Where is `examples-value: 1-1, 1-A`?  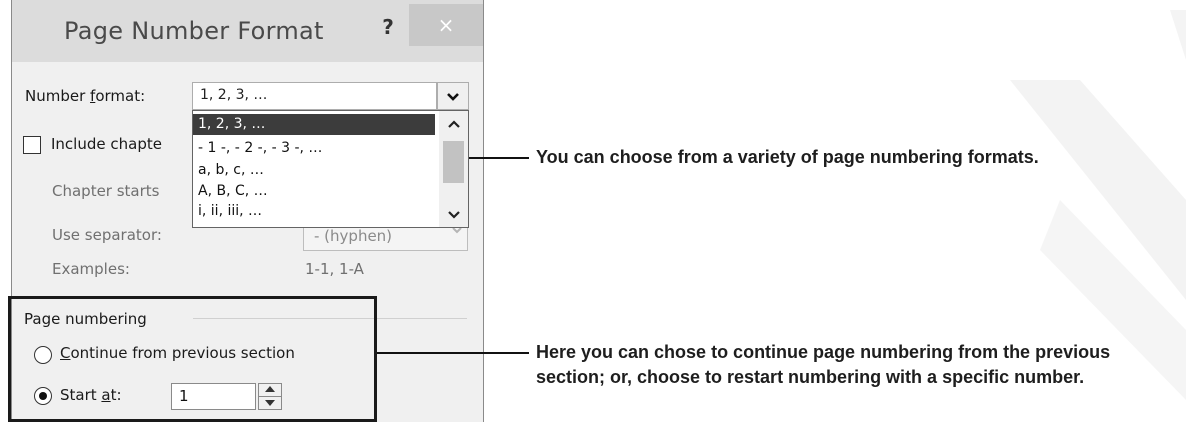 examples-value: 1-1, 1-A is located at coordinates (334, 269).